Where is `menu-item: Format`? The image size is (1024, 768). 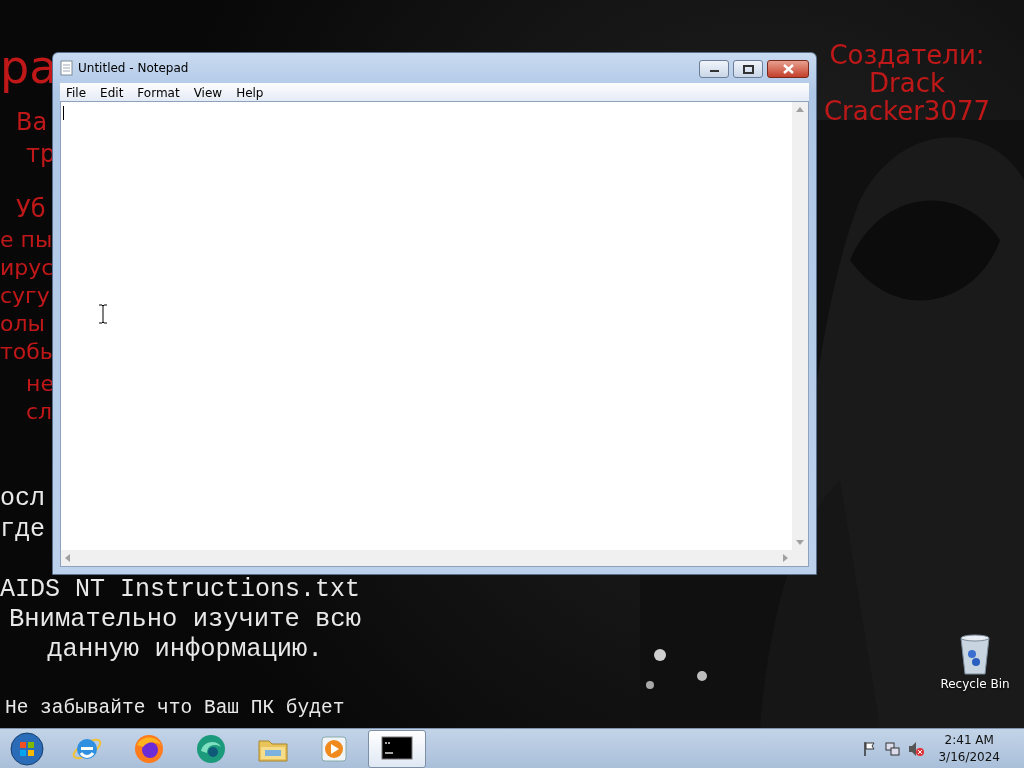 menu-item: Format is located at coordinates (159, 92).